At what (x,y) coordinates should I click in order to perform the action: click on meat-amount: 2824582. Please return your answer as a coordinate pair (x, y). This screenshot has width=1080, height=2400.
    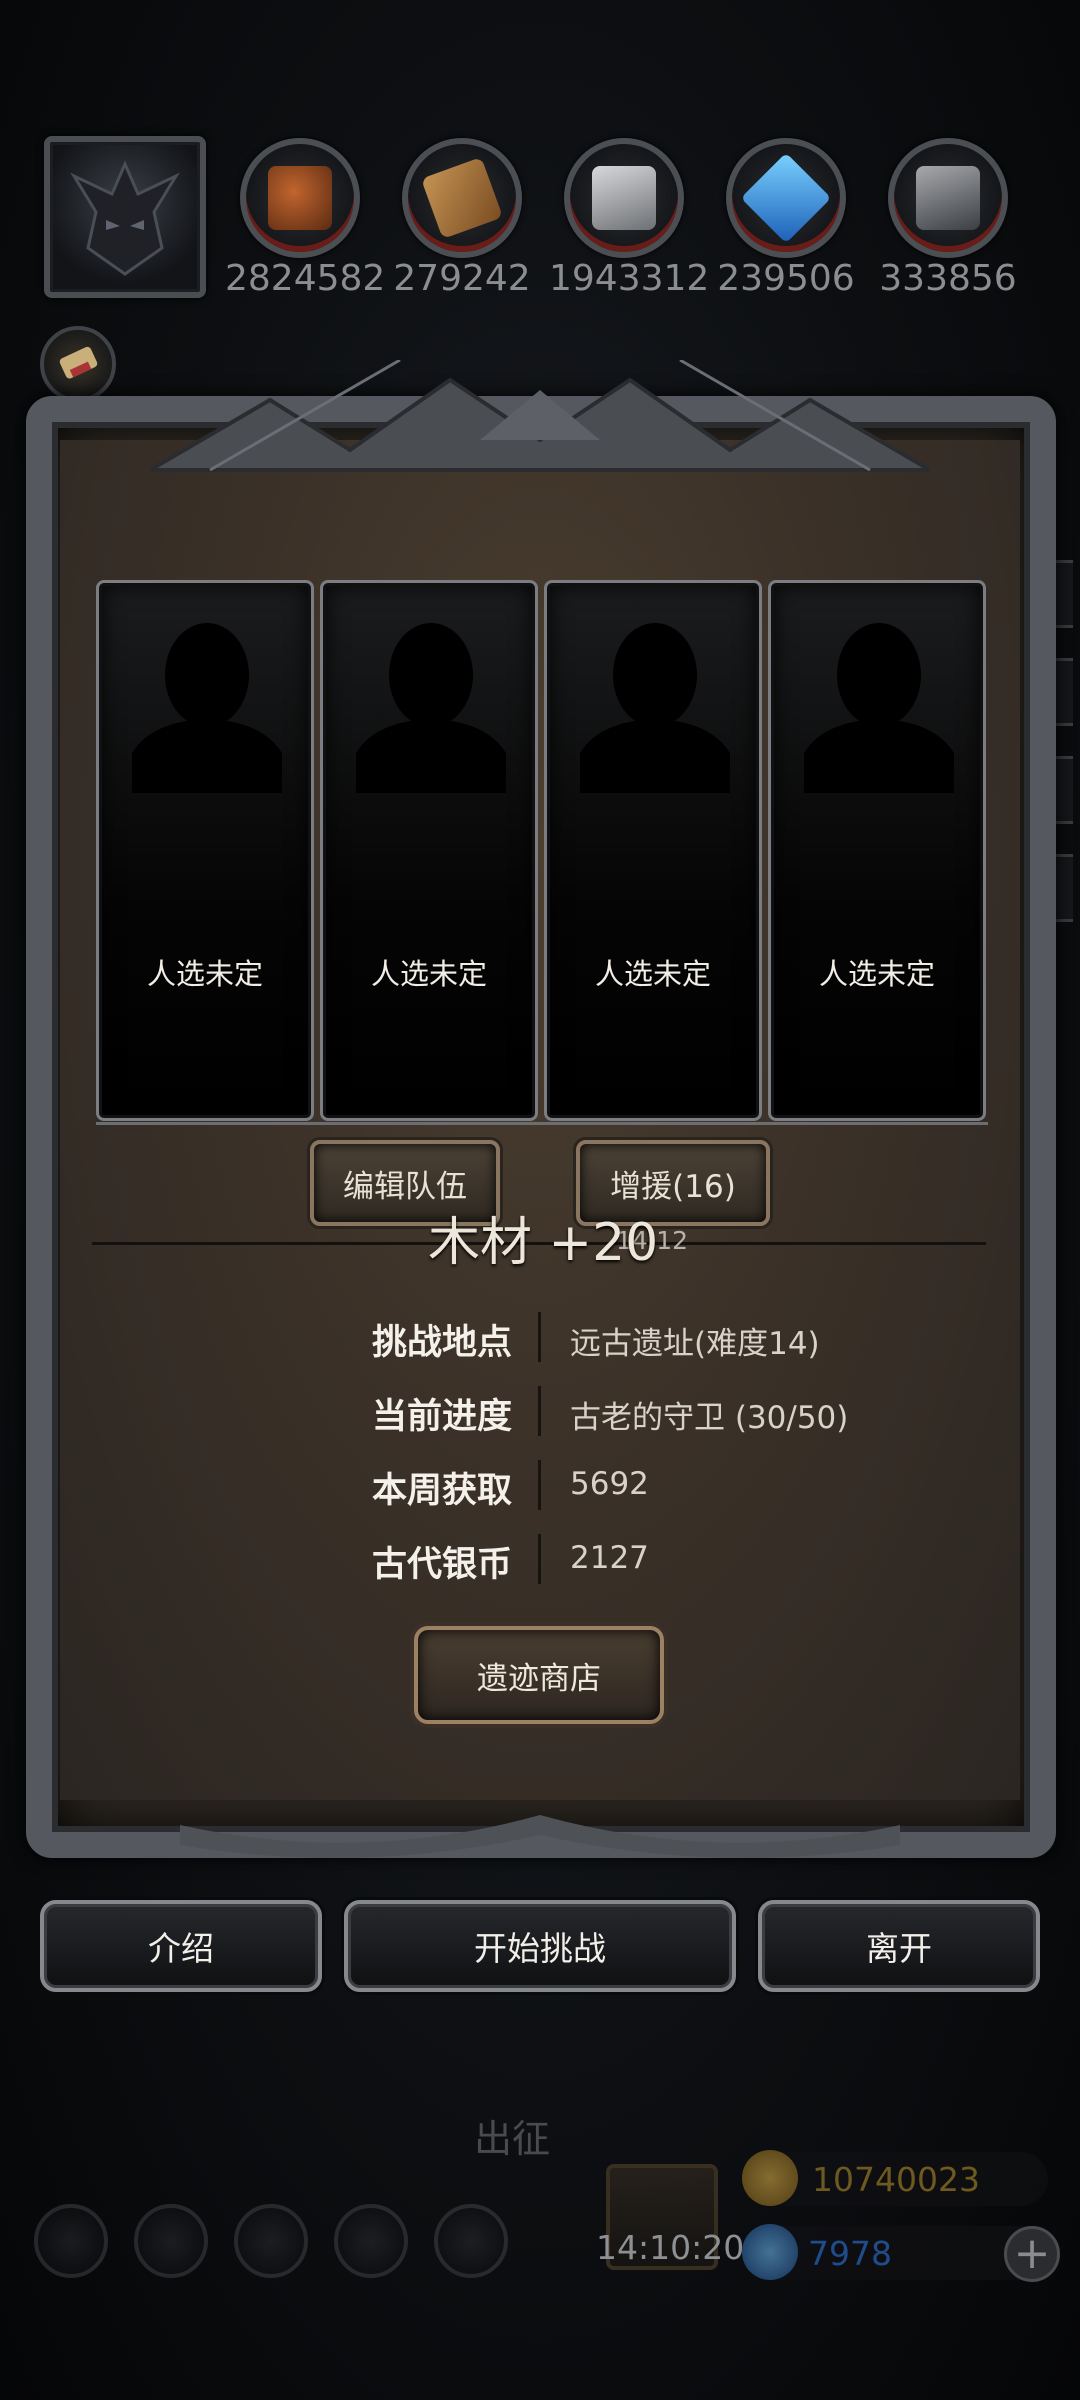
    Looking at the image, I should click on (305, 278).